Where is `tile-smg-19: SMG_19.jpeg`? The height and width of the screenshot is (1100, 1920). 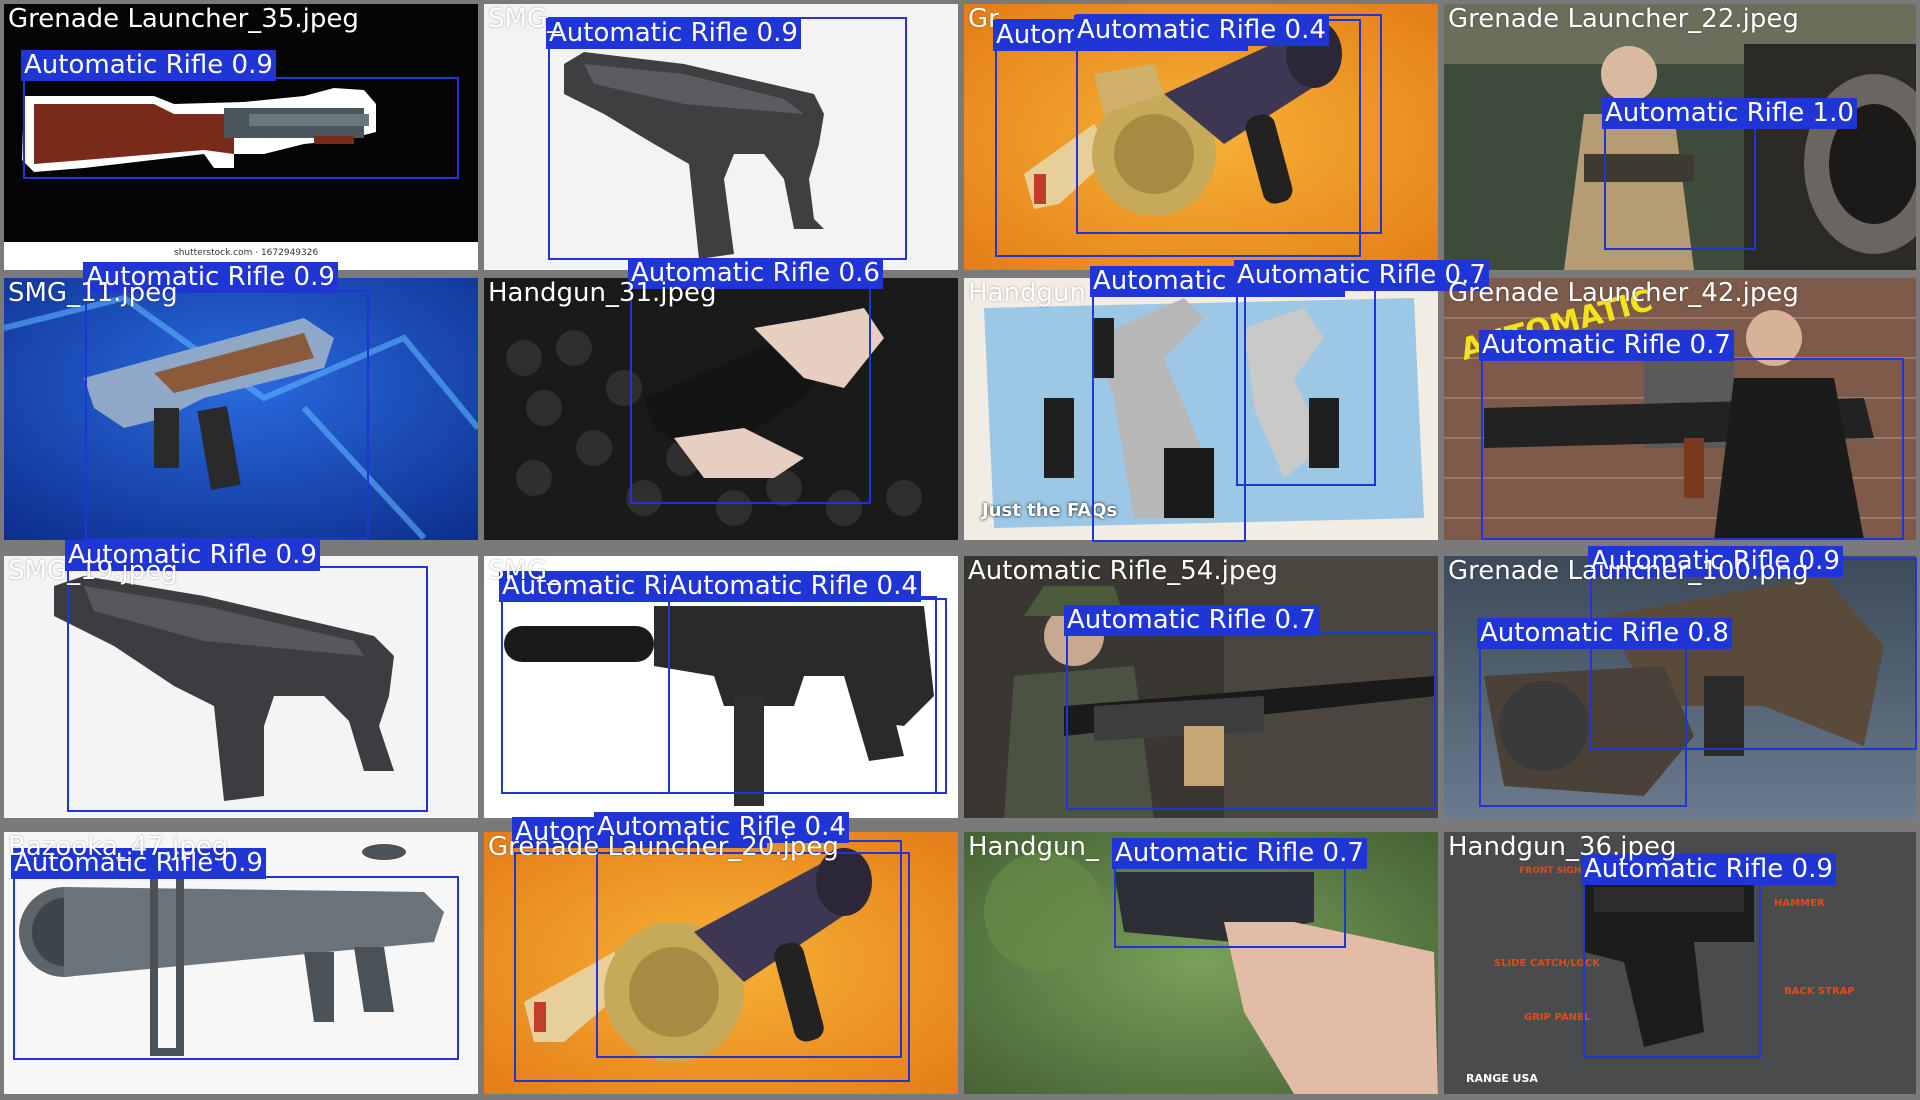 tile-smg-19: SMG_19.jpeg is located at coordinates (241, 687).